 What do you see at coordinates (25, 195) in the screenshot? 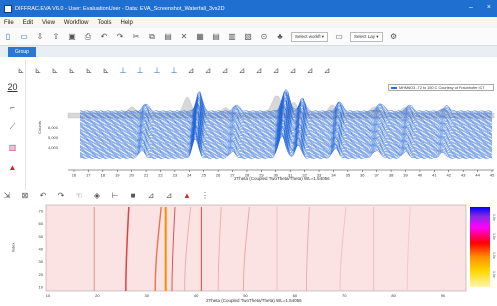
I see `fit-icon: ⊠` at bounding box center [25, 195].